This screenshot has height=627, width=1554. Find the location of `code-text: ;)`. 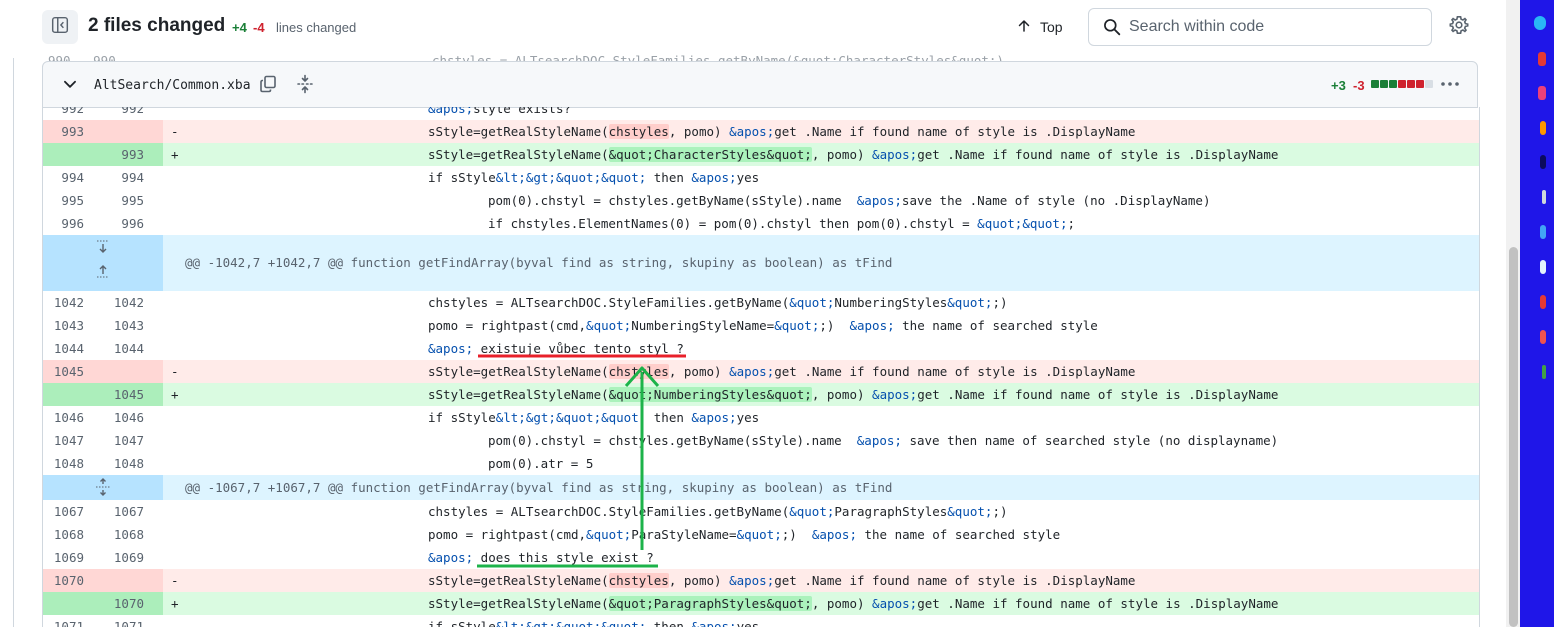

code-text: ;) is located at coordinates (834, 325).